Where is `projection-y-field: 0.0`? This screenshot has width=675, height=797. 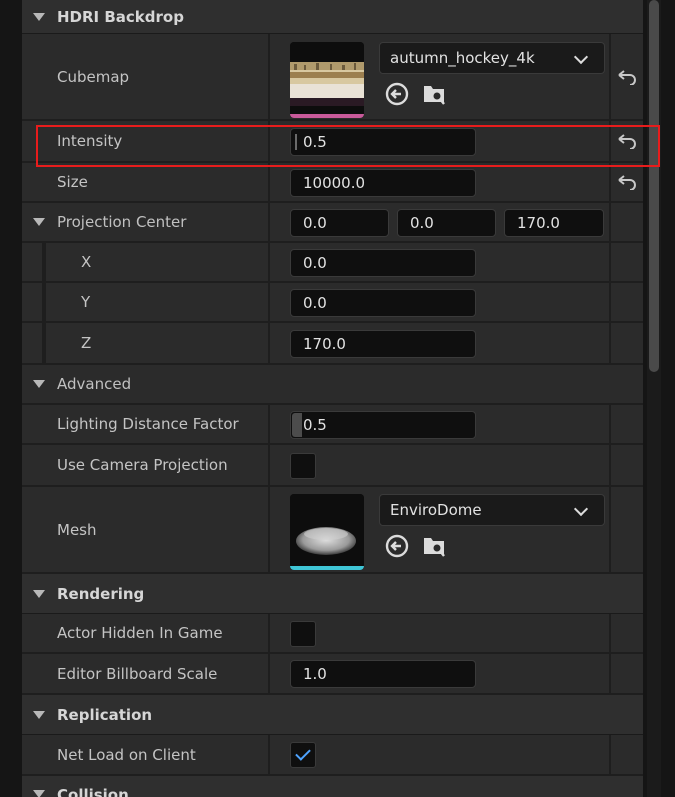
projection-y-field: 0.0 is located at coordinates (383, 303).